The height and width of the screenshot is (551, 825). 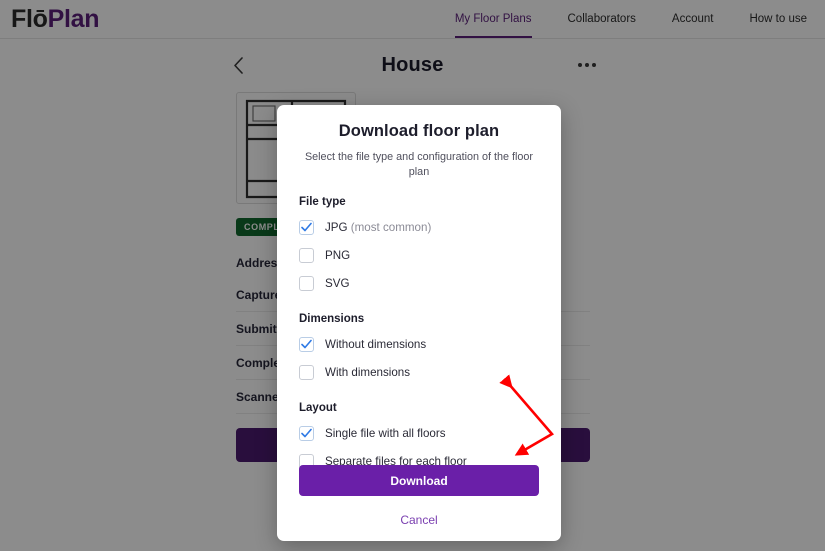 I want to click on option-label: SVG, so click(x=337, y=283).